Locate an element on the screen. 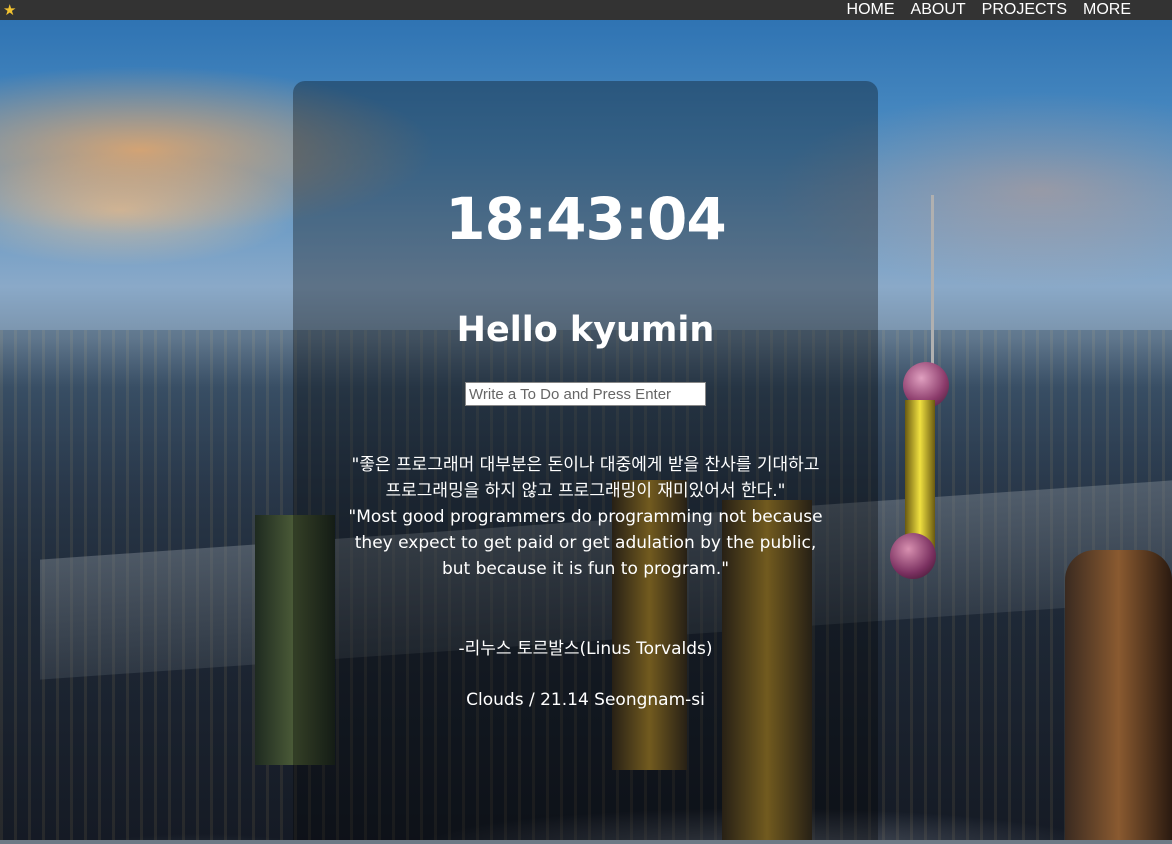 The width and height of the screenshot is (1172, 844). nav-link-about: ABOUT is located at coordinates (938, 10).